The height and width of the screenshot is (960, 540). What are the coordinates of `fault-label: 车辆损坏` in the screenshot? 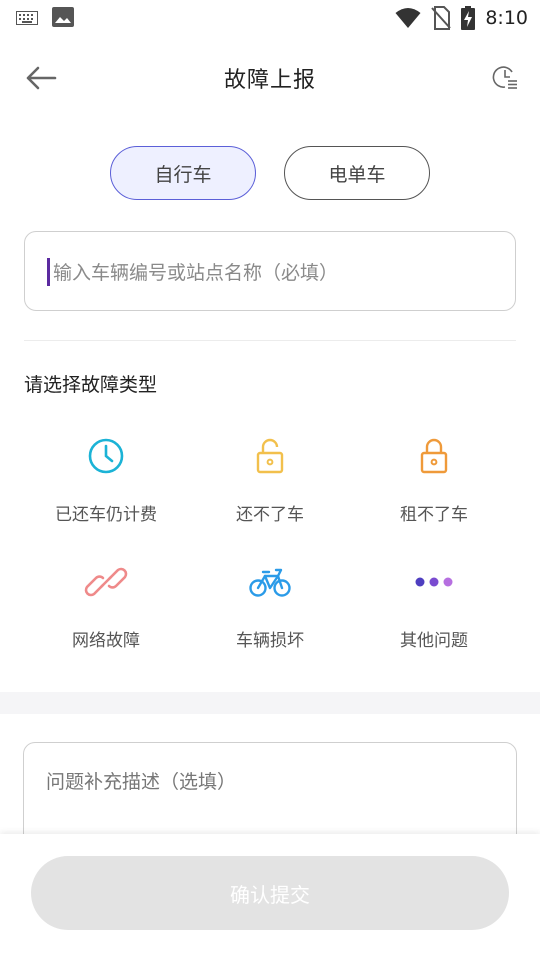 It's located at (270, 641).